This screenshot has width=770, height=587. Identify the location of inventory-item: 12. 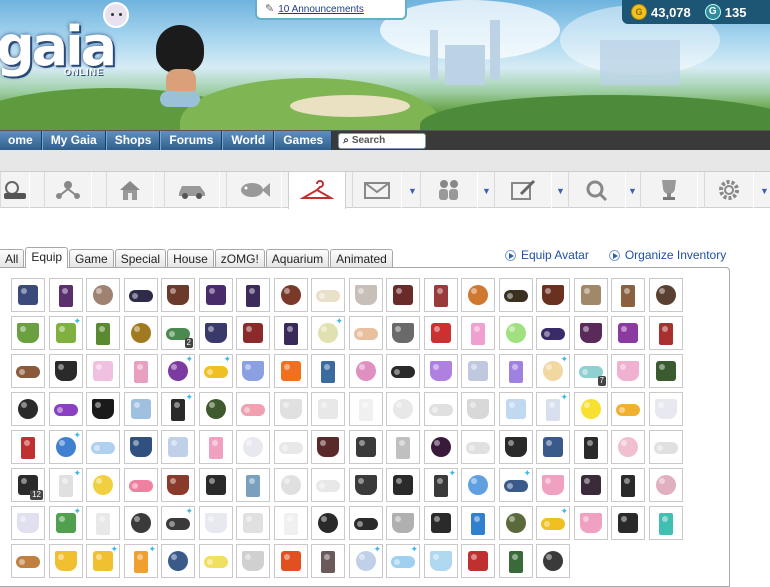
(28, 485).